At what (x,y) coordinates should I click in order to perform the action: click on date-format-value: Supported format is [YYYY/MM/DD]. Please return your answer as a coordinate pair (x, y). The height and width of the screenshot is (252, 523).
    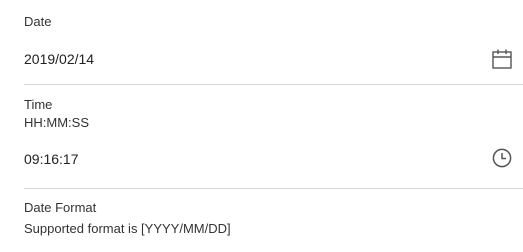
    Looking at the image, I should click on (127, 228).